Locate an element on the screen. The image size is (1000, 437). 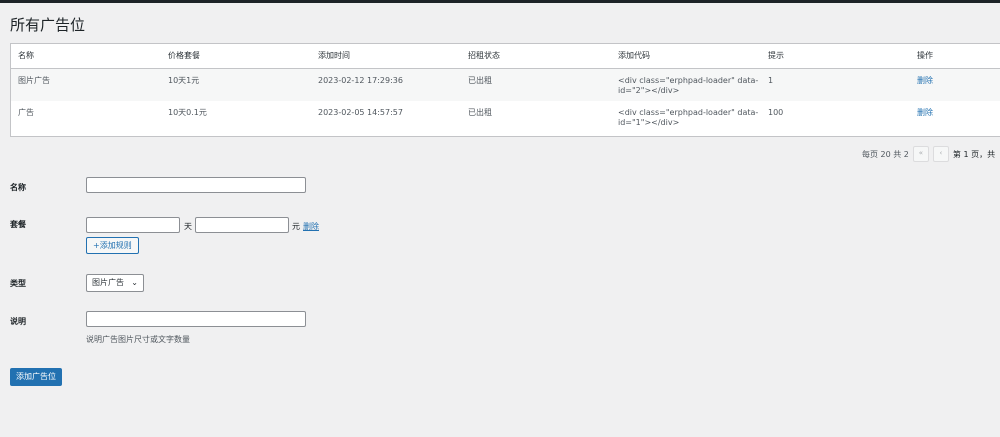
page-title: 所有广告位 is located at coordinates (48, 25).